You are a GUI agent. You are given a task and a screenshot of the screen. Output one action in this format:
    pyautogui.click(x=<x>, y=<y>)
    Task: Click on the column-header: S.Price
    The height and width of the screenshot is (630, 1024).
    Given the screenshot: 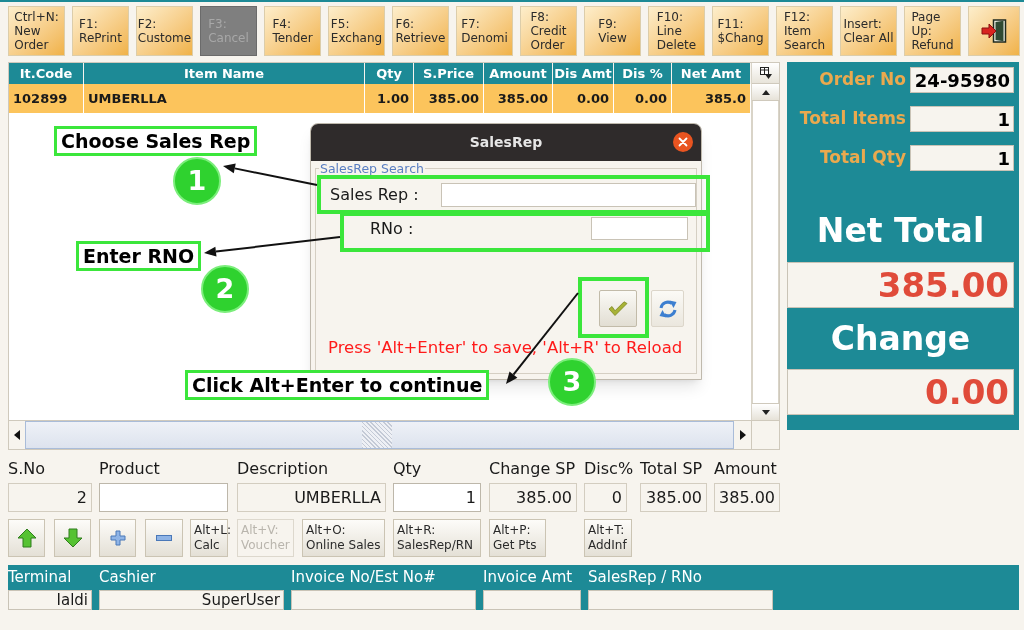 What is the action you would take?
    pyautogui.click(x=449, y=73)
    